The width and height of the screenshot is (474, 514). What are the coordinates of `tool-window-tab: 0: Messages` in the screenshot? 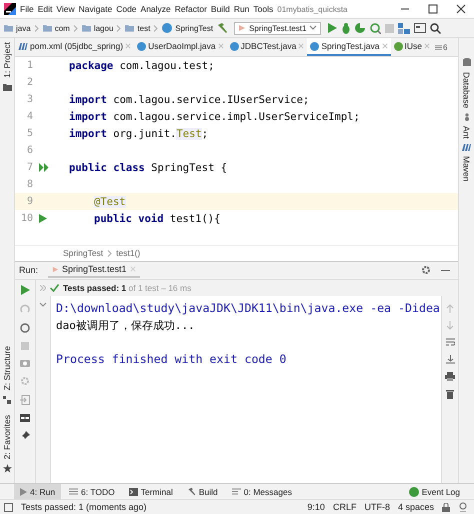 It's located at (262, 491).